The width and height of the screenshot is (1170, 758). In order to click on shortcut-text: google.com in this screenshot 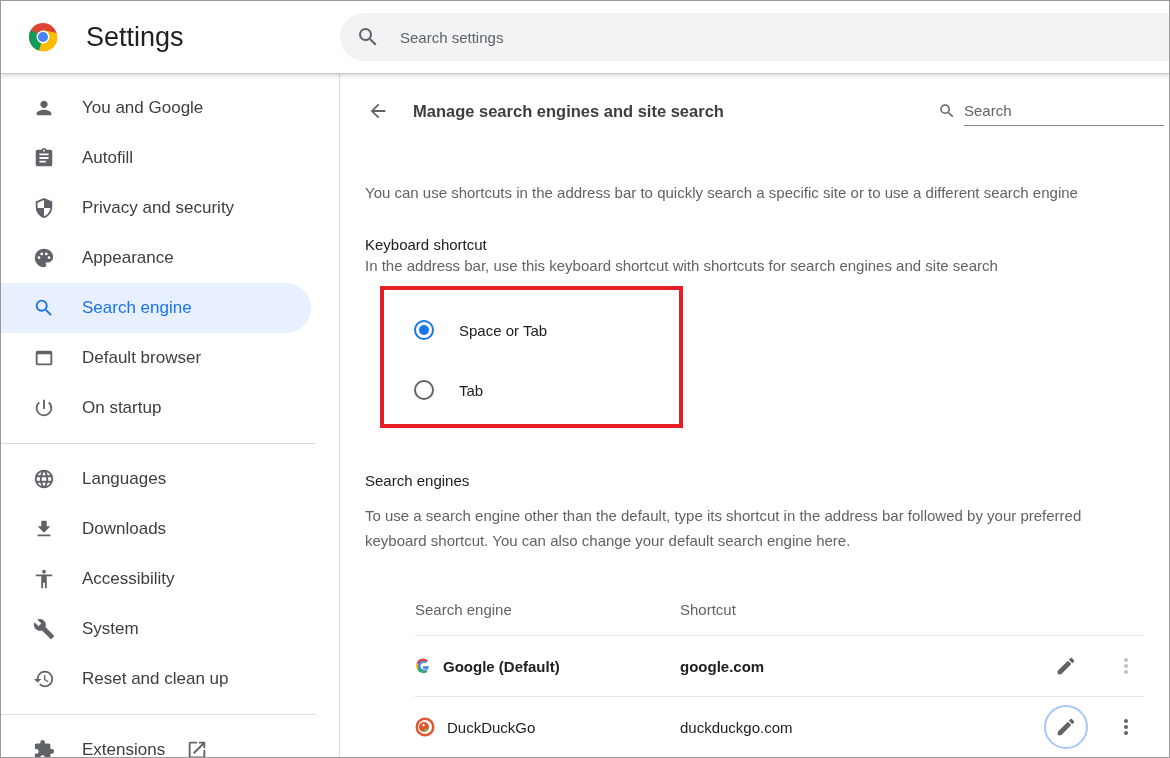, I will do `click(722, 666)`.